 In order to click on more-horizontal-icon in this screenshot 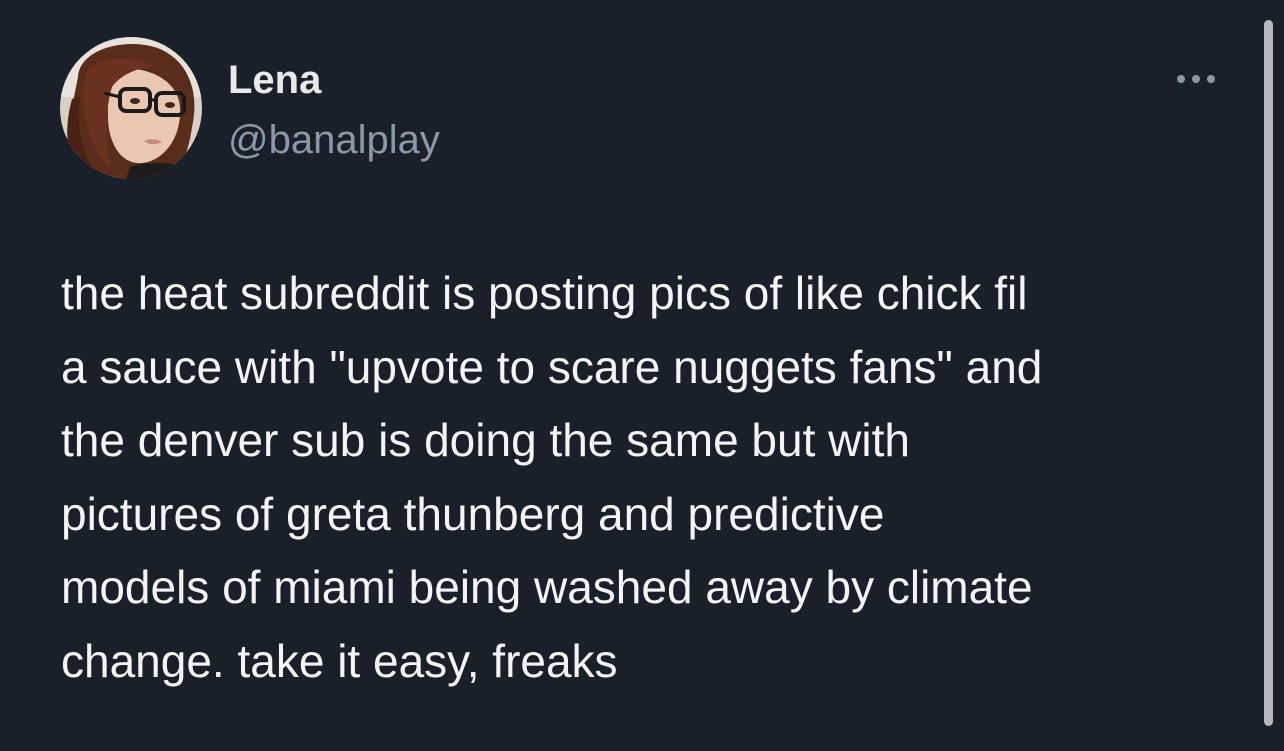, I will do `click(1196, 79)`.